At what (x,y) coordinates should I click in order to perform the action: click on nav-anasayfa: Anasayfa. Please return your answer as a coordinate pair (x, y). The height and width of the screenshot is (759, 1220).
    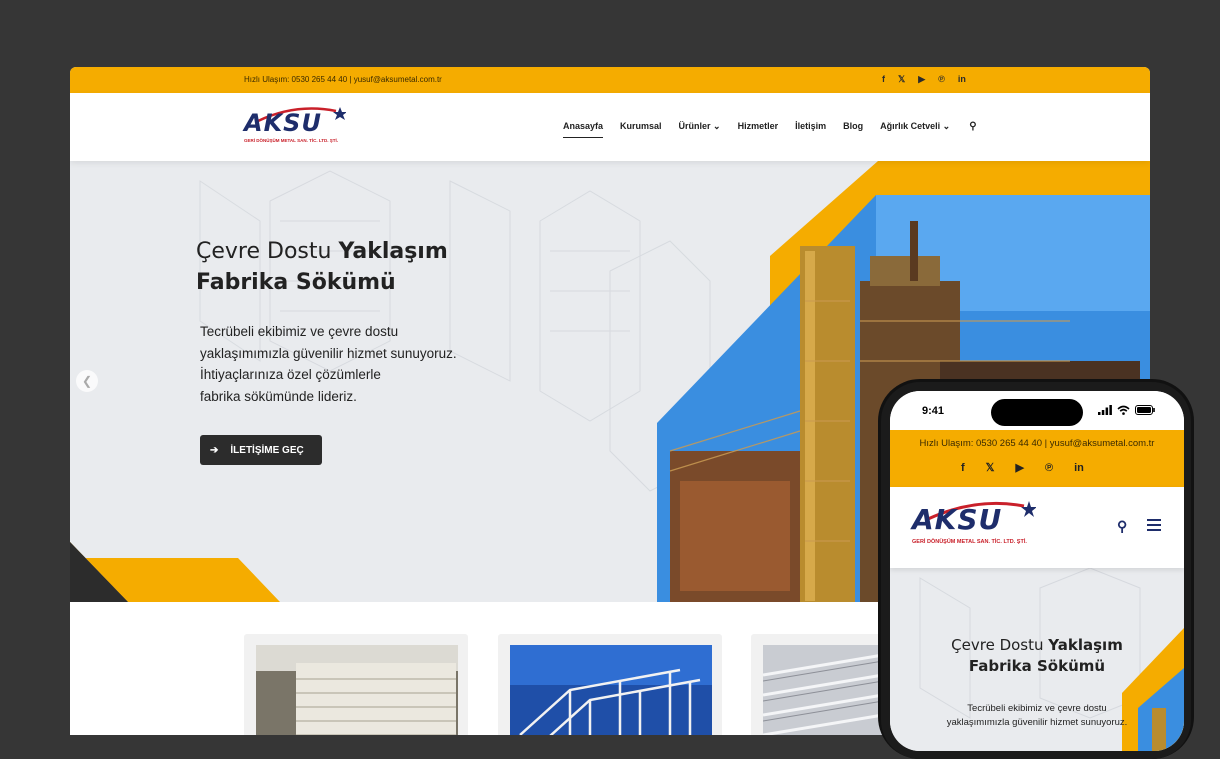
    Looking at the image, I should click on (583, 129).